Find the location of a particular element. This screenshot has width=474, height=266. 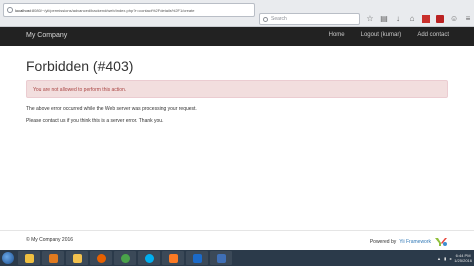

nav-links: Home Logout (kumar) Add contact is located at coordinates (381, 35).